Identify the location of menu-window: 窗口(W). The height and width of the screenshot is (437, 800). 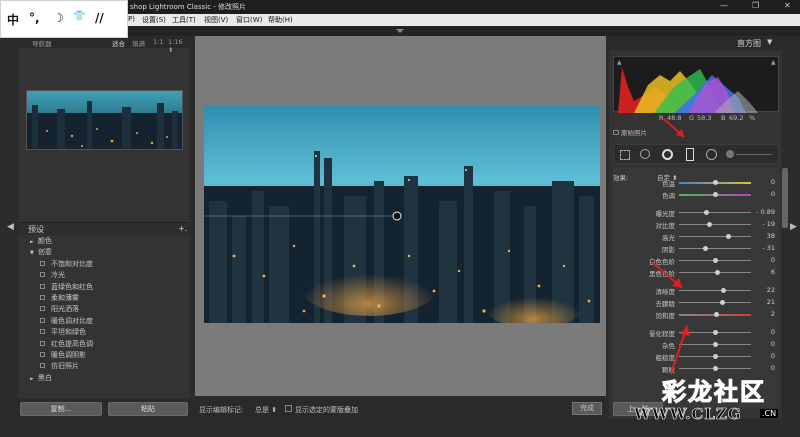
(249, 20).